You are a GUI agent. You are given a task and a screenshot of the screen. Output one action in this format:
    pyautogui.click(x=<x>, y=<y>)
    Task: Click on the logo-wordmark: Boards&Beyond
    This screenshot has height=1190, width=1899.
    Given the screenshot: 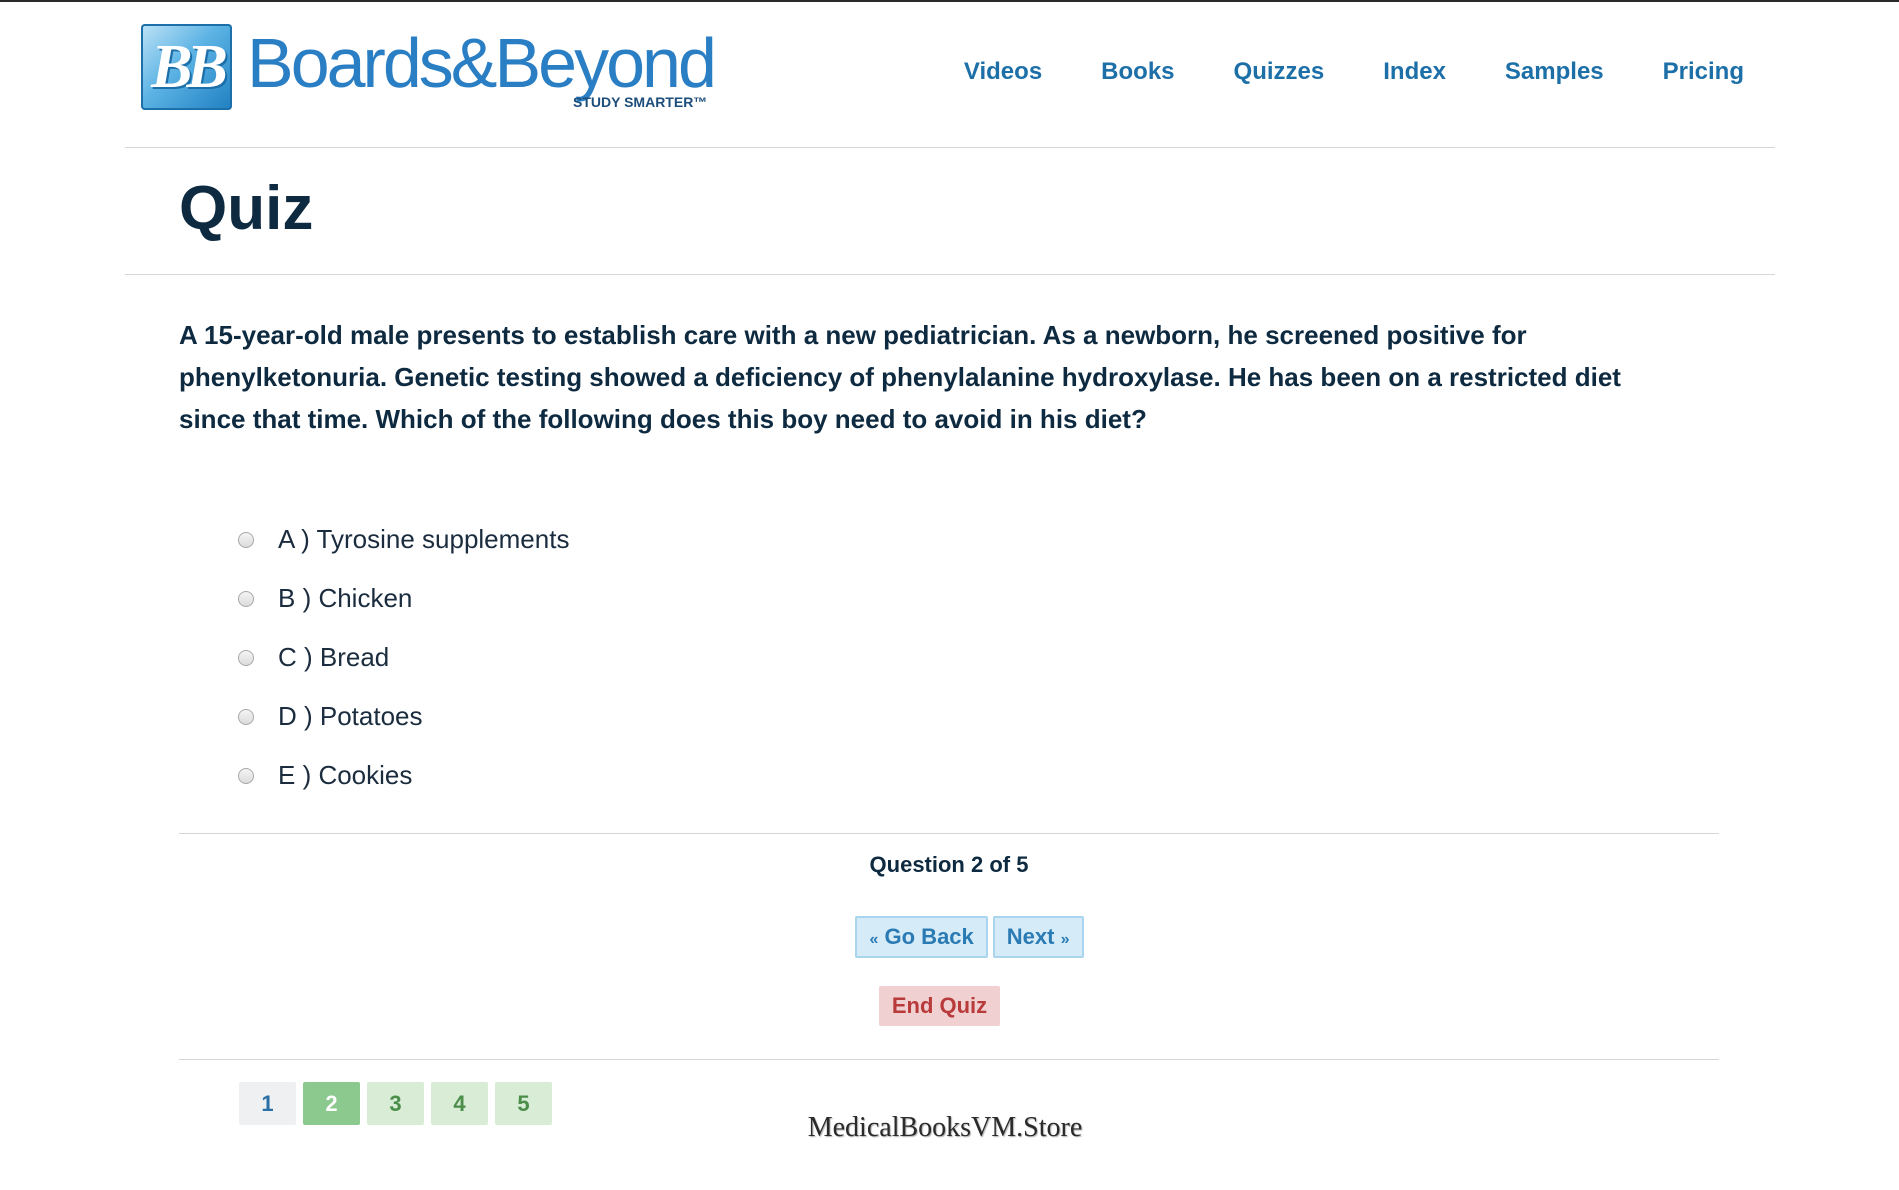 What is the action you would take?
    pyautogui.click(x=482, y=63)
    